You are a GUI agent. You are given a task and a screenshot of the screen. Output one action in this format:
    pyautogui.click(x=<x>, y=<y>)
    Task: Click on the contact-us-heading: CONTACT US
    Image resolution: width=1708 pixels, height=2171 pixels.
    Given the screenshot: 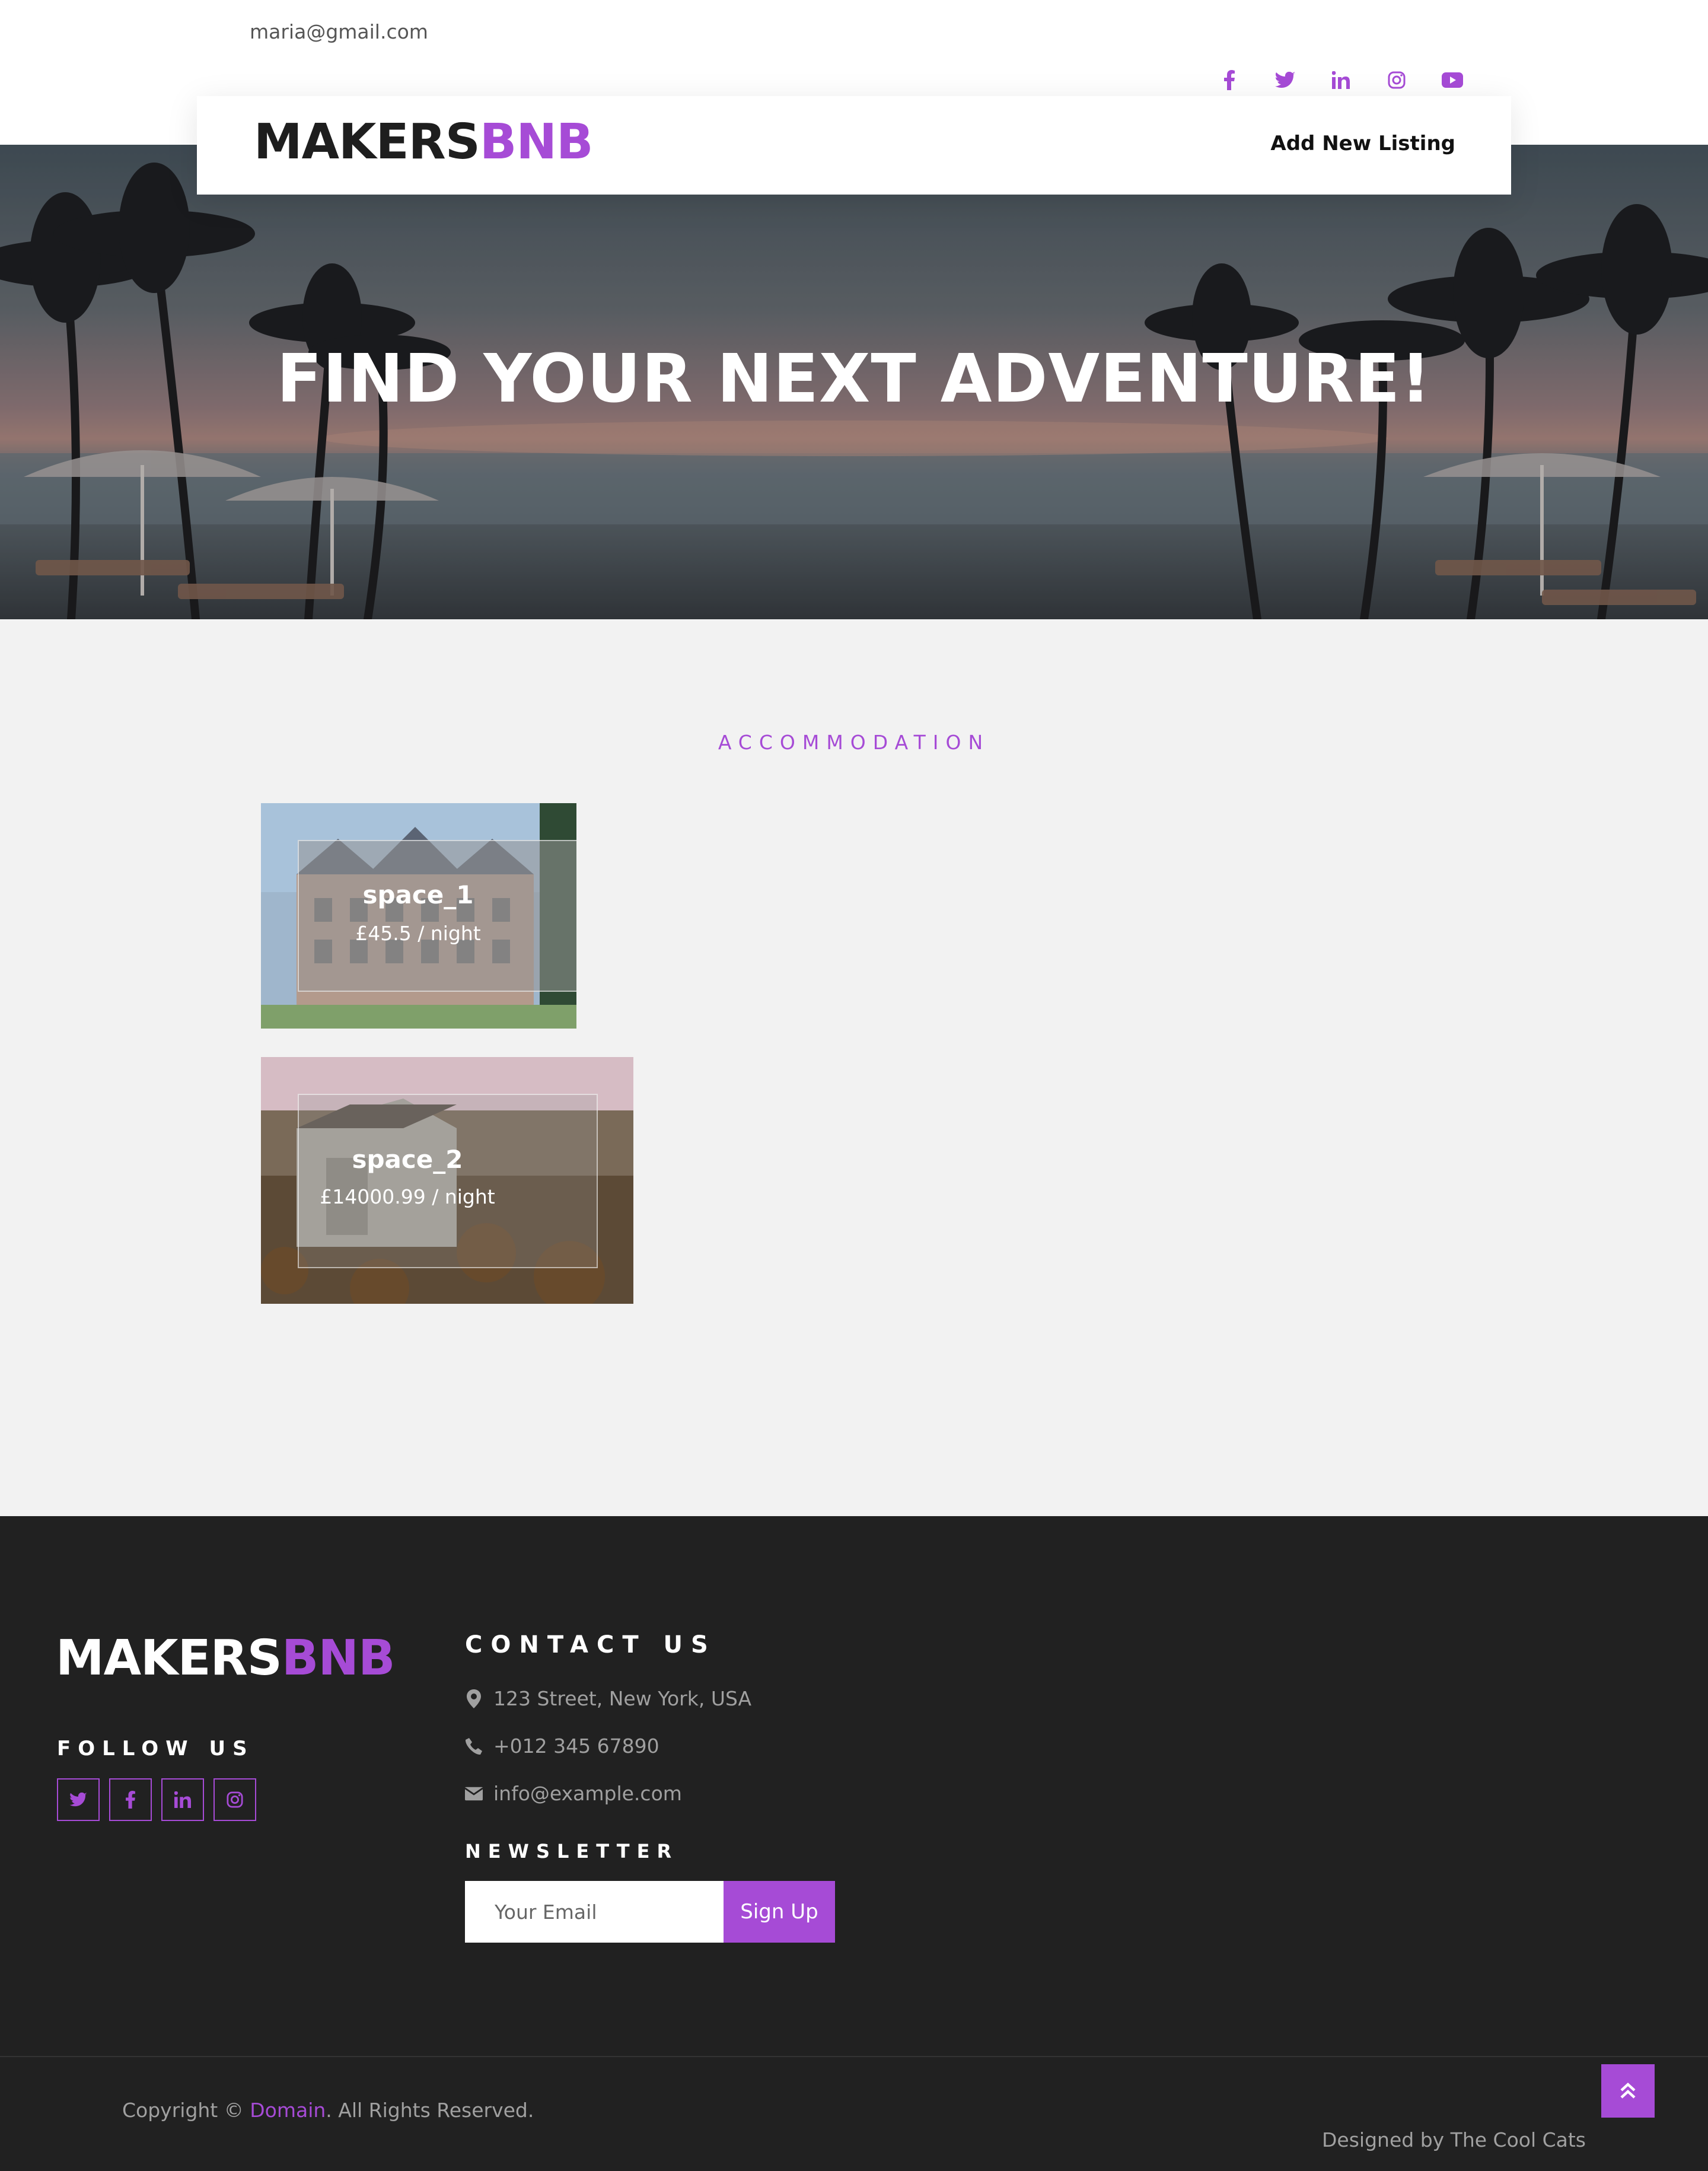 What is the action you would take?
    pyautogui.click(x=591, y=1645)
    